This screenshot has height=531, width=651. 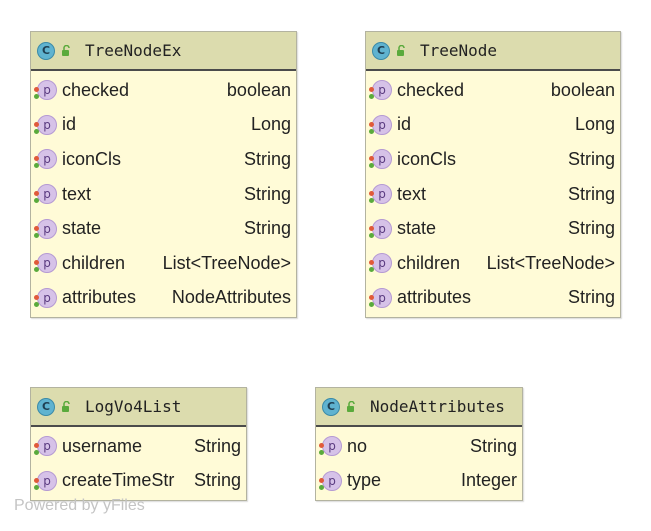 What do you see at coordinates (94, 262) in the screenshot?
I see `field-name: children` at bounding box center [94, 262].